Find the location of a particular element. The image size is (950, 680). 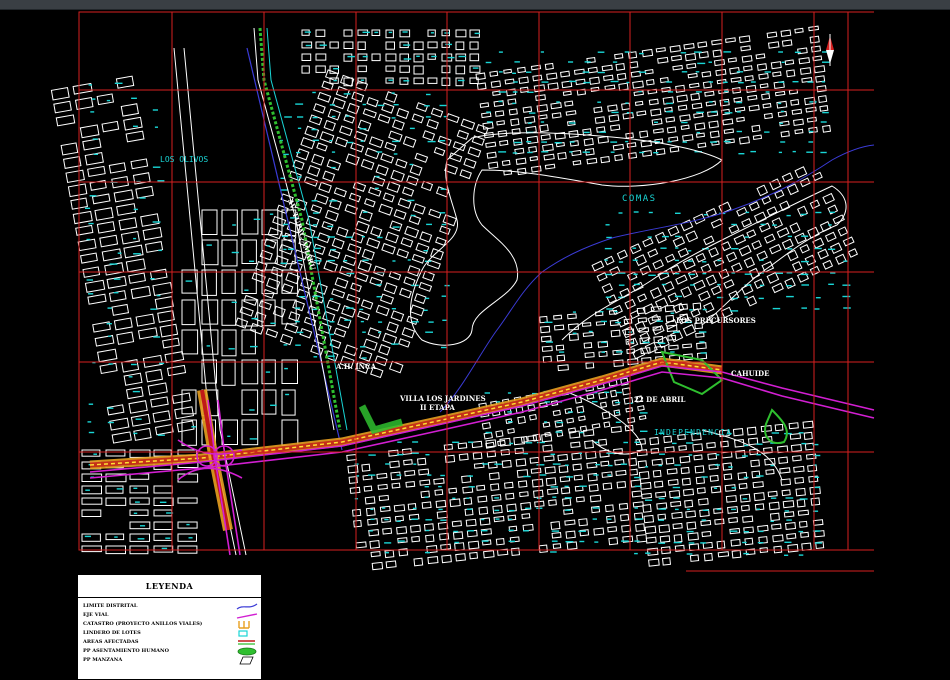

legend-label: LIMITE DISTRITAL is located at coordinates (110, 606).